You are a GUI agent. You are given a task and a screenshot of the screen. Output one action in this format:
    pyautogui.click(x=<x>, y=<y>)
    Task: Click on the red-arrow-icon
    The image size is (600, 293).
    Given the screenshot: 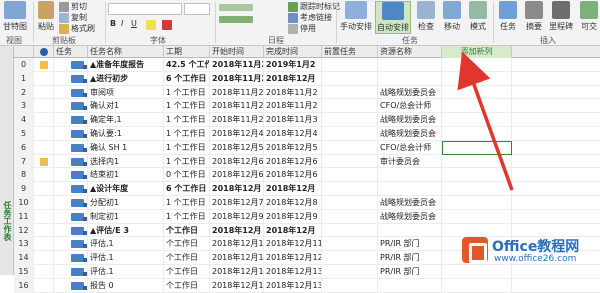 What is the action you would take?
    pyautogui.click(x=485, y=121)
    